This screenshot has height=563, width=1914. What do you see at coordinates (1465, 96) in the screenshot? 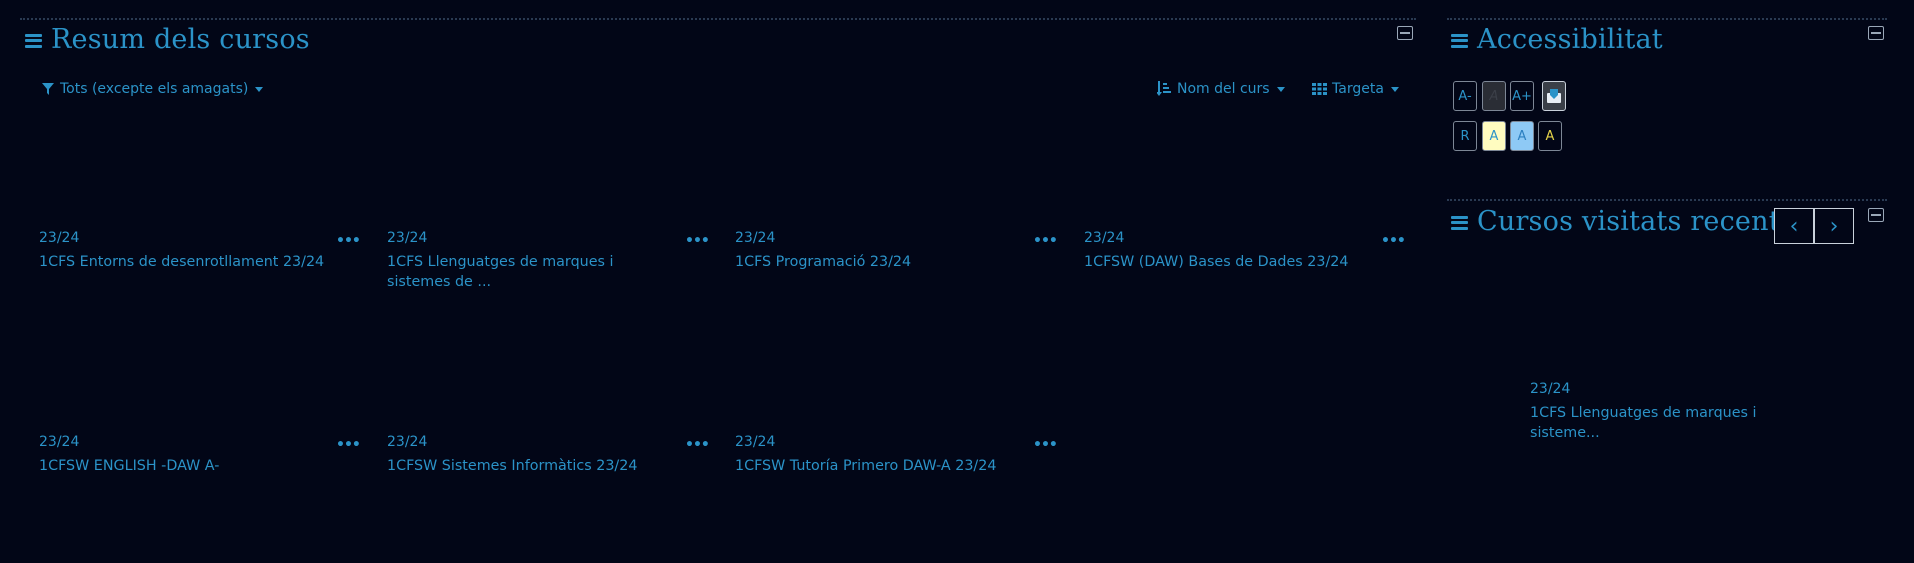
I see `font-decrease-button: A-` at bounding box center [1465, 96].